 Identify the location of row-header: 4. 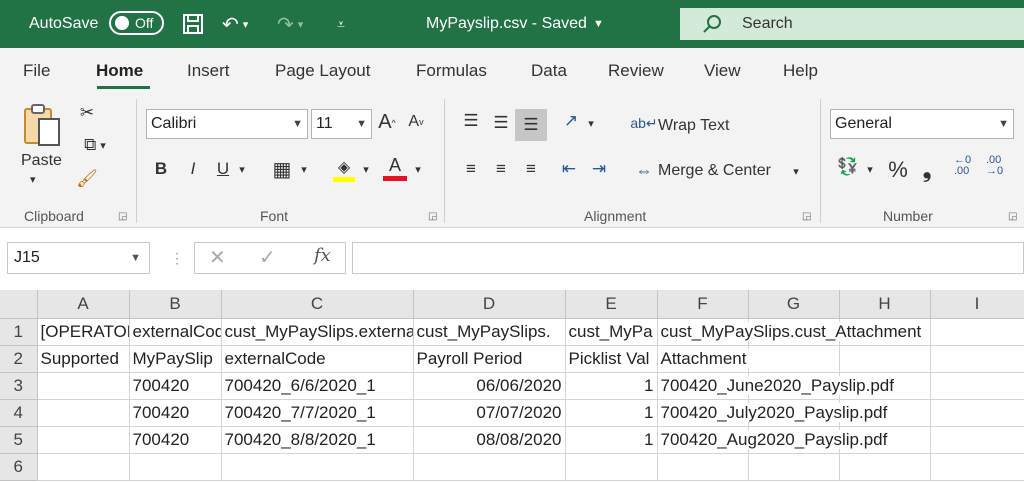
(19, 413).